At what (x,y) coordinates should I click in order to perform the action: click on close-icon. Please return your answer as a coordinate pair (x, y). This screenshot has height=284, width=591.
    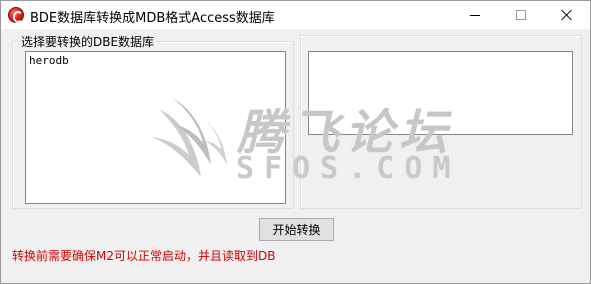
    Looking at the image, I should click on (567, 15).